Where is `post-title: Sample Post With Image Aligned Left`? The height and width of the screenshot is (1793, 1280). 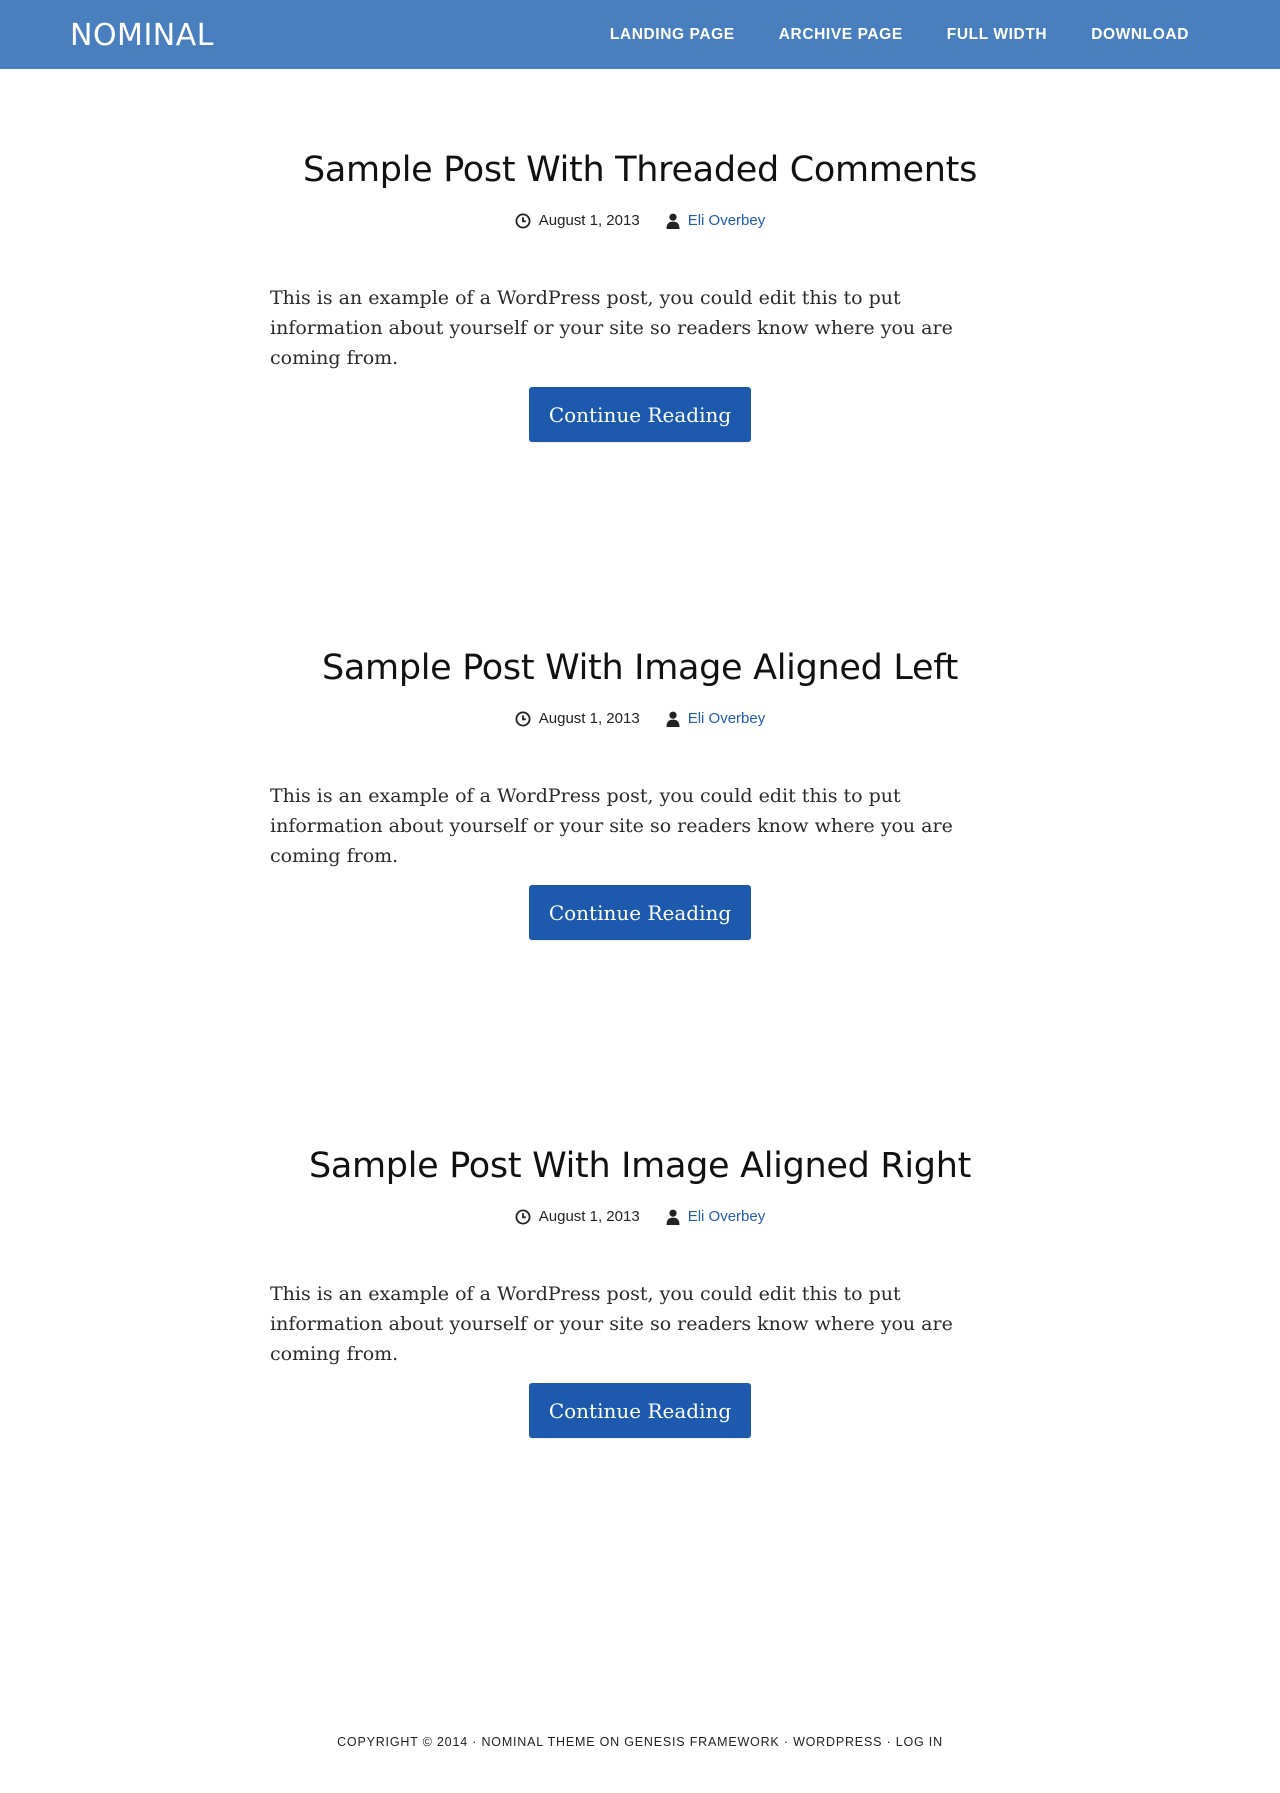
post-title: Sample Post With Image Aligned Left is located at coordinates (640, 668).